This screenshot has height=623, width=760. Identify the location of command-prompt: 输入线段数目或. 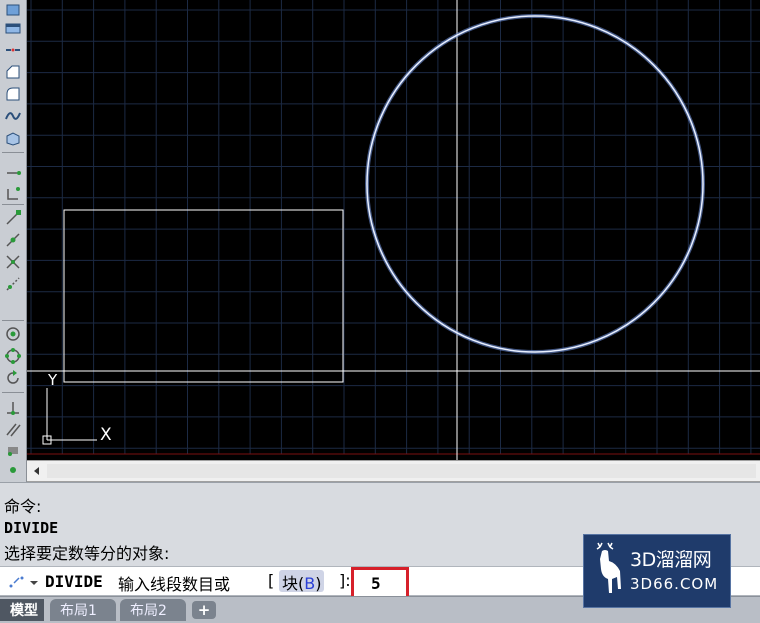
(174, 584).